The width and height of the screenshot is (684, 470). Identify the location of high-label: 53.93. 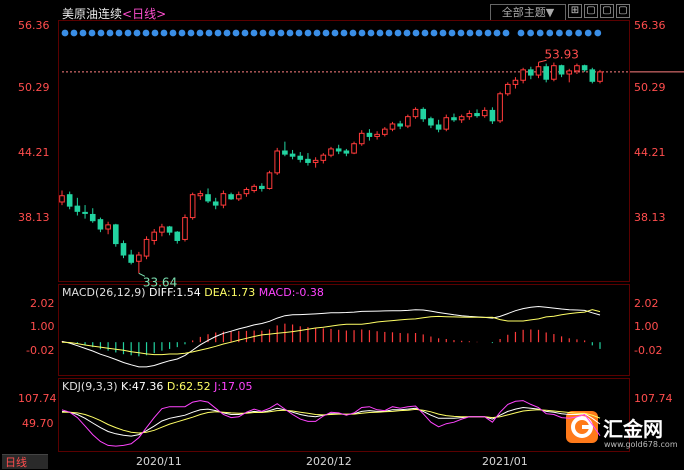
(562, 54).